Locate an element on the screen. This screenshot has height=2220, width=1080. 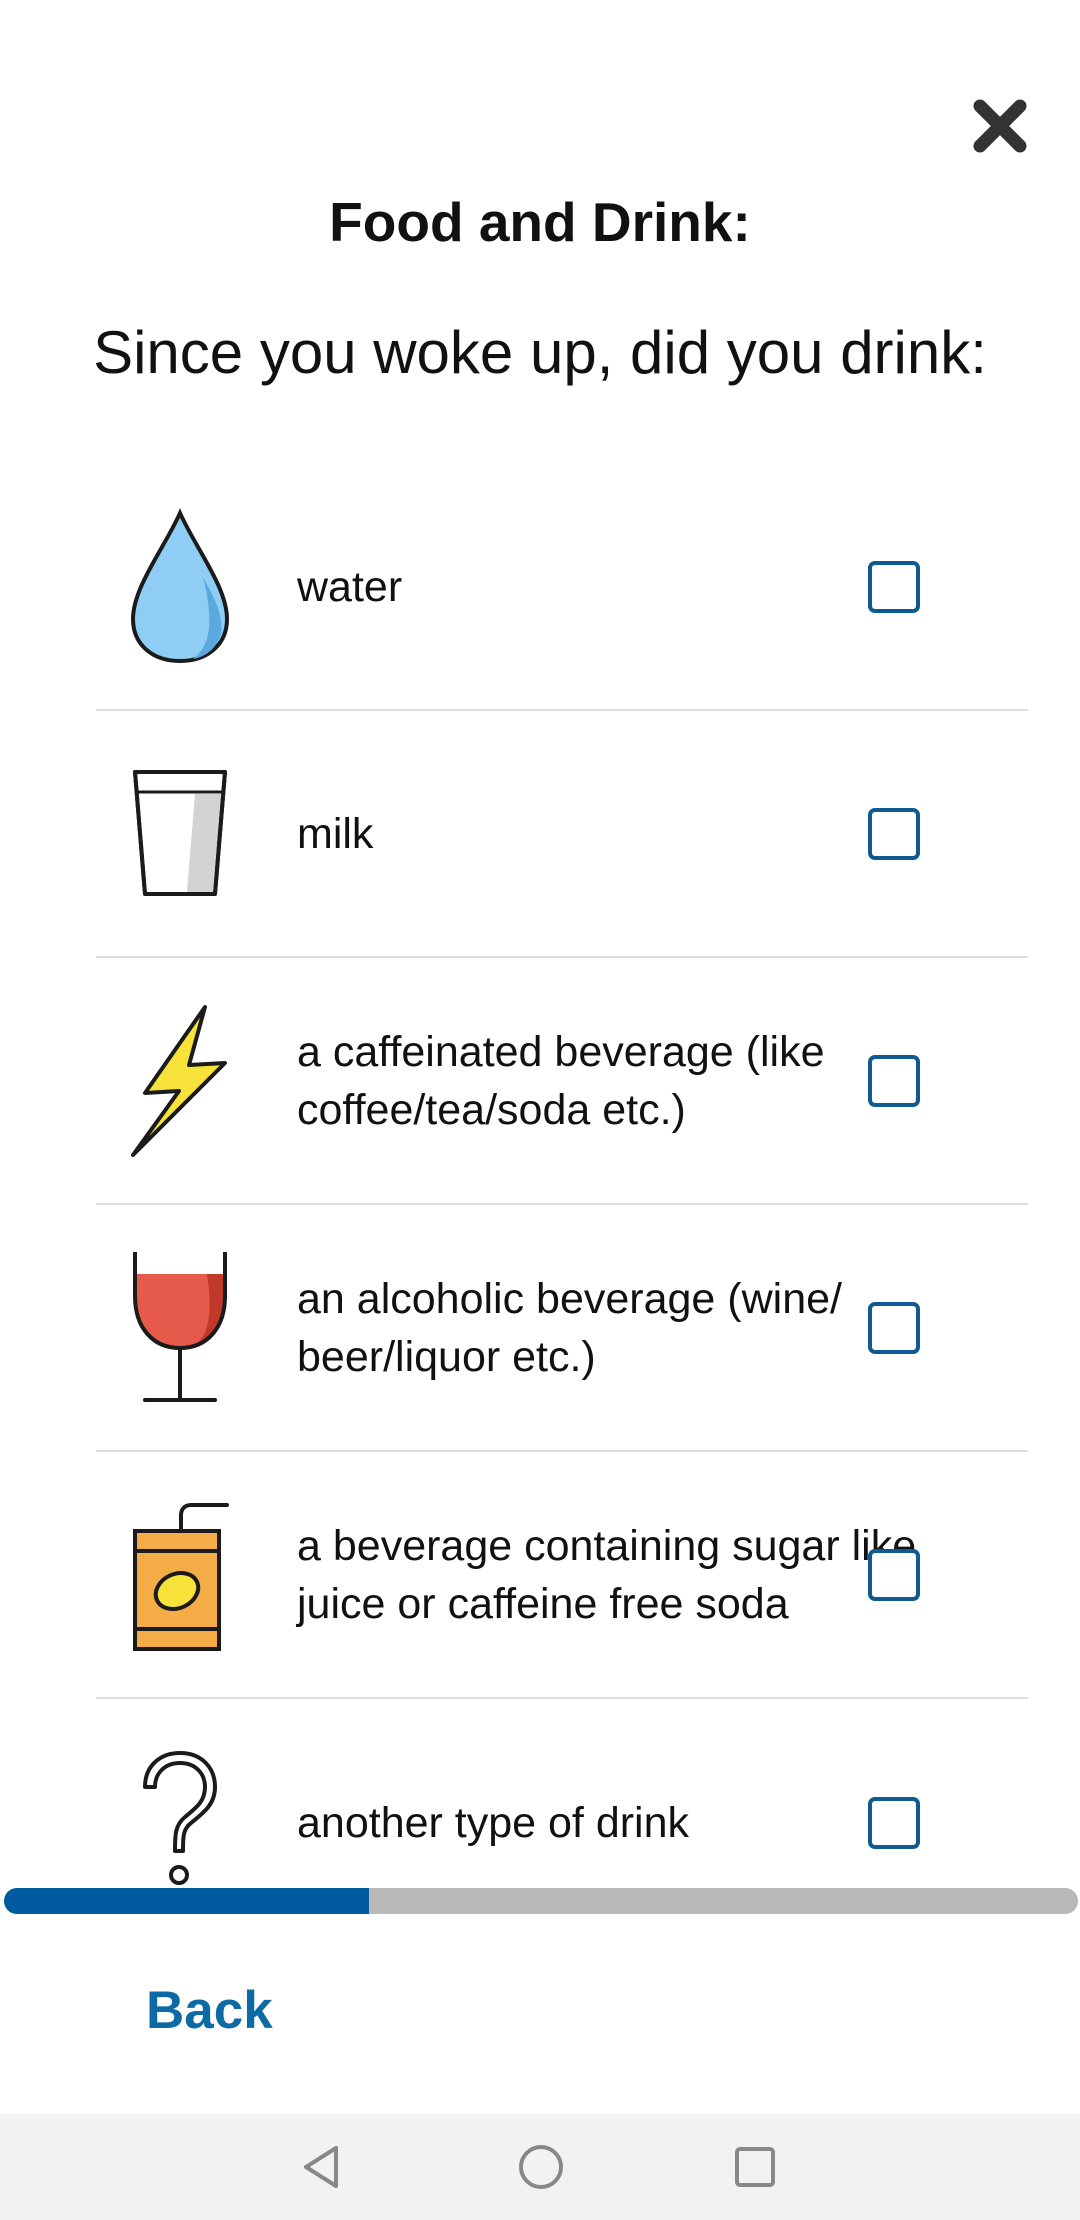
question-prompt: Since you woke up, did you drink: is located at coordinates (540, 352).